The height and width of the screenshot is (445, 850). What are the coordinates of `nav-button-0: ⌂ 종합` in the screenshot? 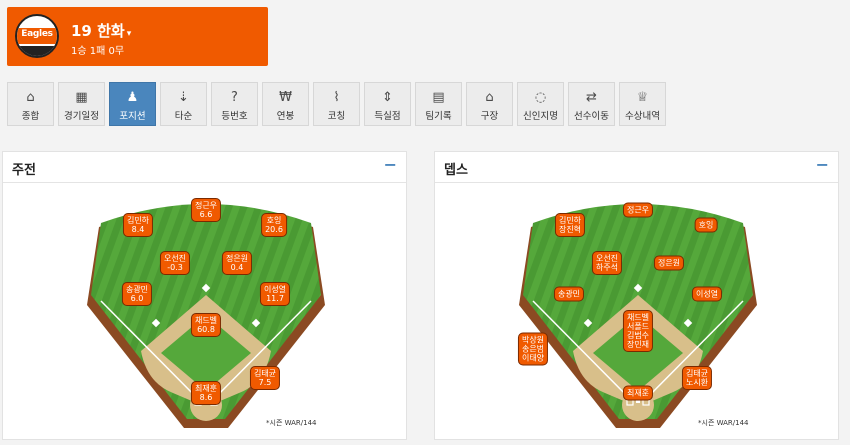 It's located at (30, 104).